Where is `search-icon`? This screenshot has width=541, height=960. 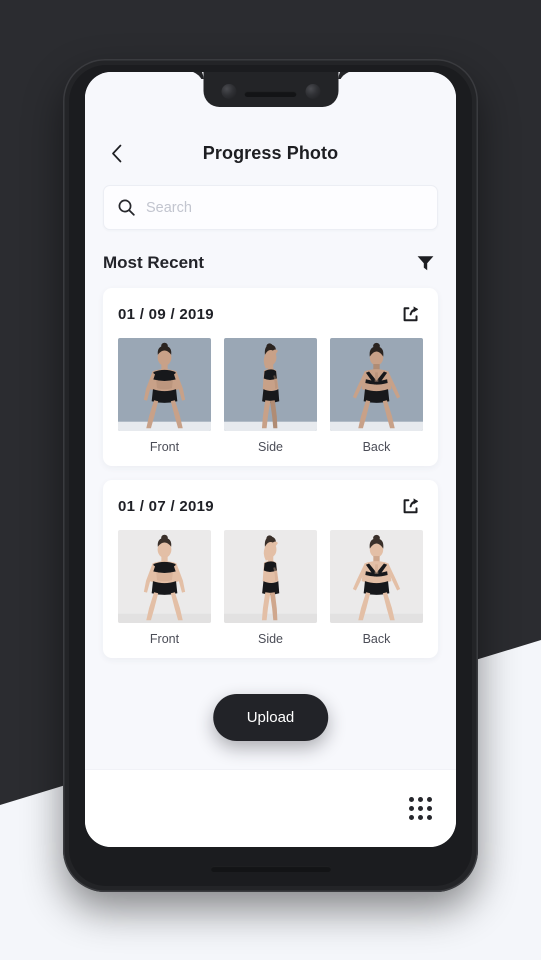
search-icon is located at coordinates (126, 207).